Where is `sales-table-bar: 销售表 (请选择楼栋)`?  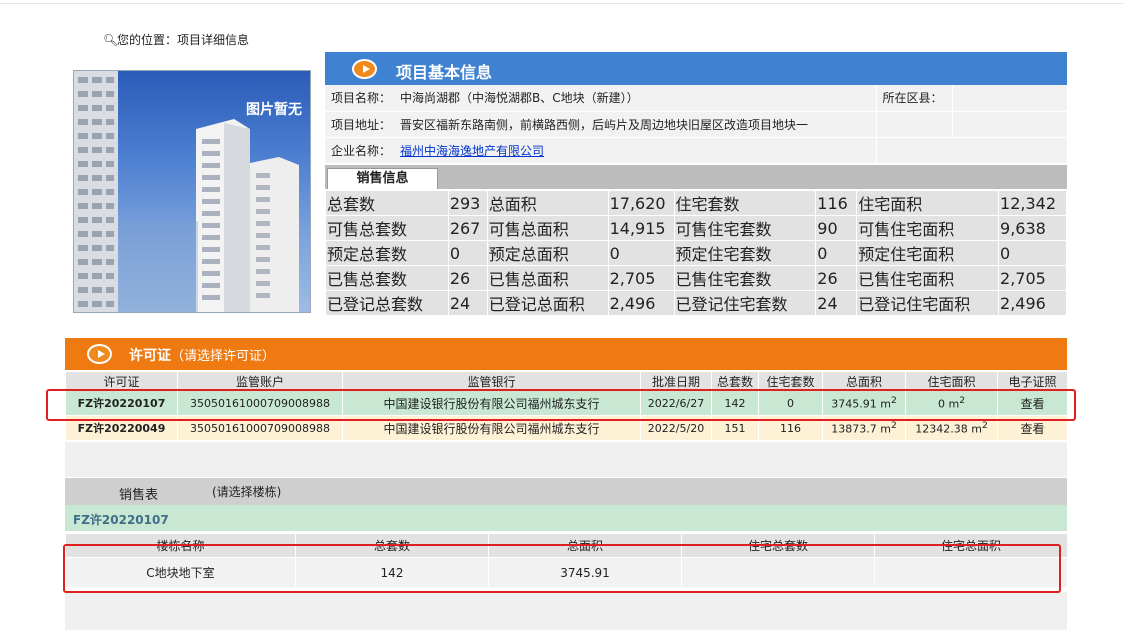 sales-table-bar: 销售表 (请选择楼栋) is located at coordinates (566, 491).